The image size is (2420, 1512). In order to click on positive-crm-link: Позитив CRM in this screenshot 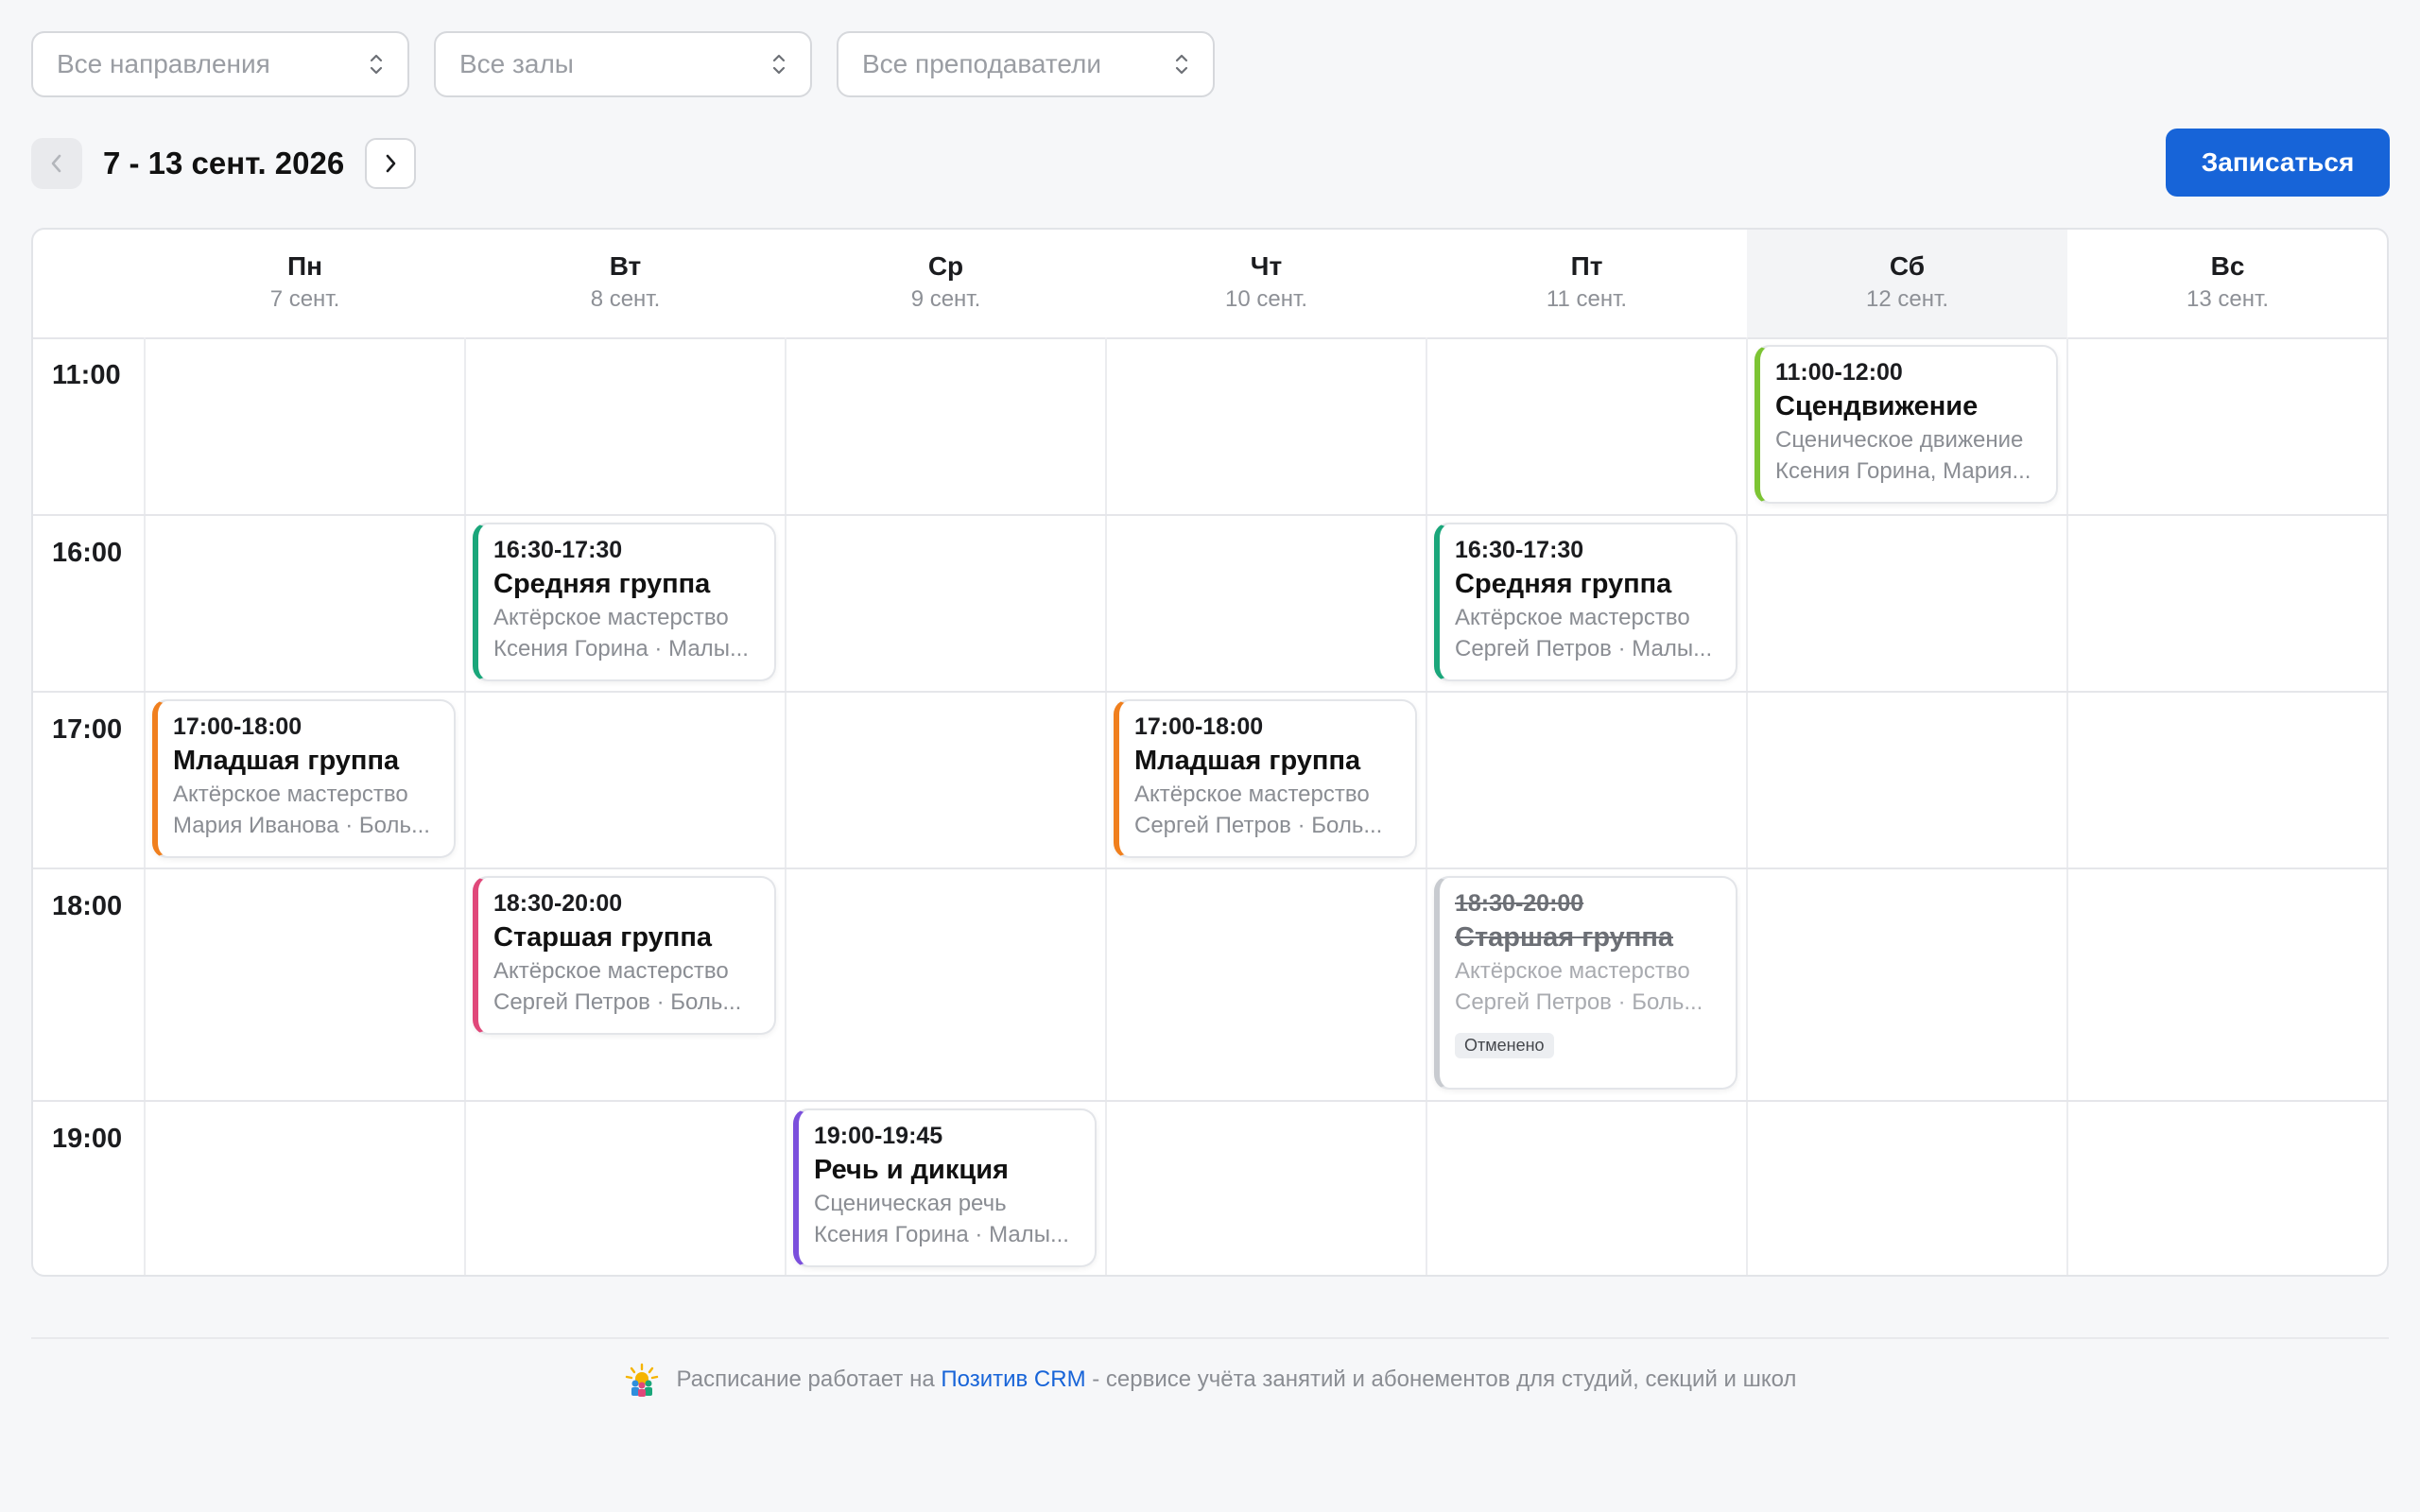, I will do `click(1013, 1379)`.